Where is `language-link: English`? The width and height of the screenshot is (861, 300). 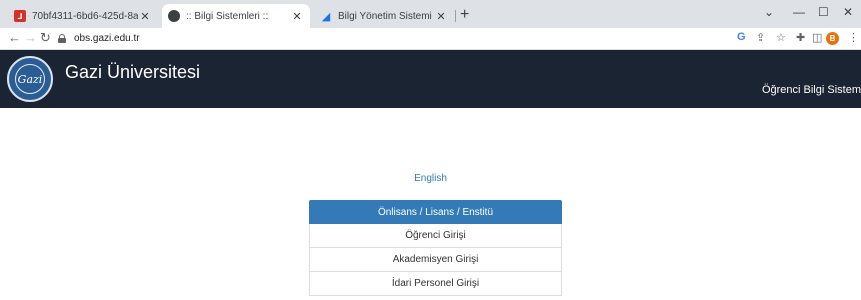
language-link: English is located at coordinates (430, 178).